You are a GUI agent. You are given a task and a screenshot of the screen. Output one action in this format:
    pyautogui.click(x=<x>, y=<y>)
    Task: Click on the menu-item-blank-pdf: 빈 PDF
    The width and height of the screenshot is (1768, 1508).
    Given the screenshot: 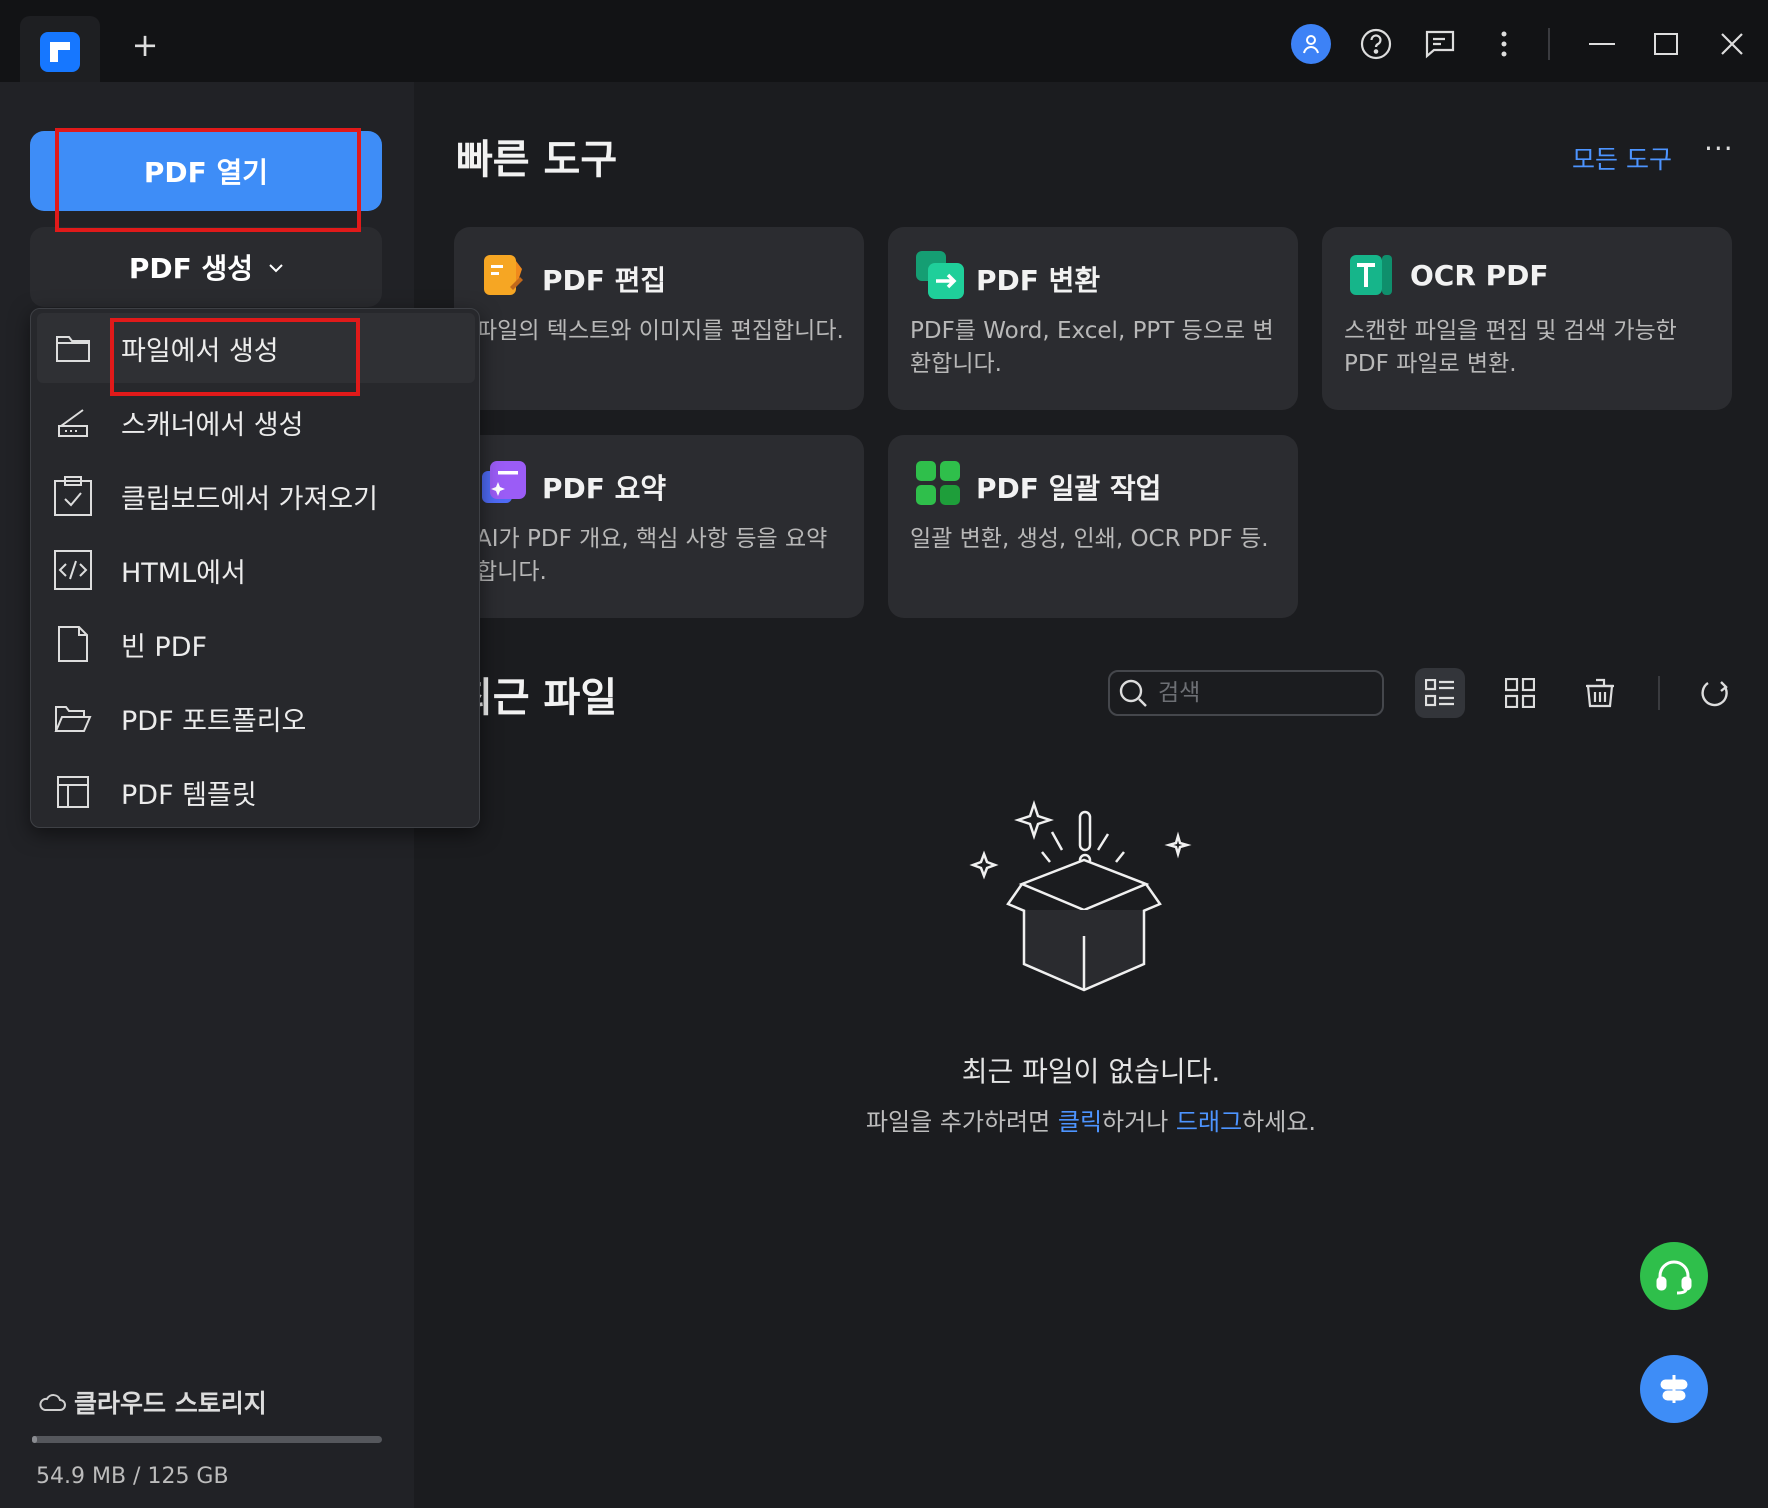 What is the action you would take?
    pyautogui.click(x=256, y=644)
    